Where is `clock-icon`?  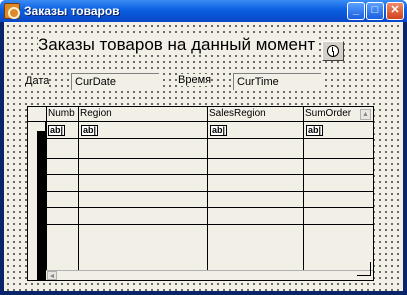
clock-icon is located at coordinates (333, 51).